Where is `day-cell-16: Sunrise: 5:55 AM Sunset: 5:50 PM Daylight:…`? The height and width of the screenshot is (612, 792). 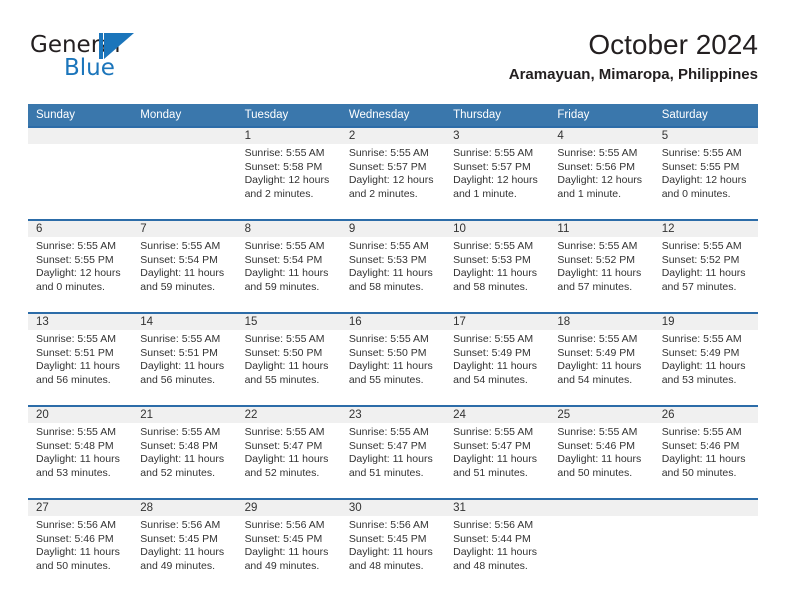
day-cell-16: Sunrise: 5:55 AM Sunset: 5:50 PM Daylight:… is located at coordinates (393, 368).